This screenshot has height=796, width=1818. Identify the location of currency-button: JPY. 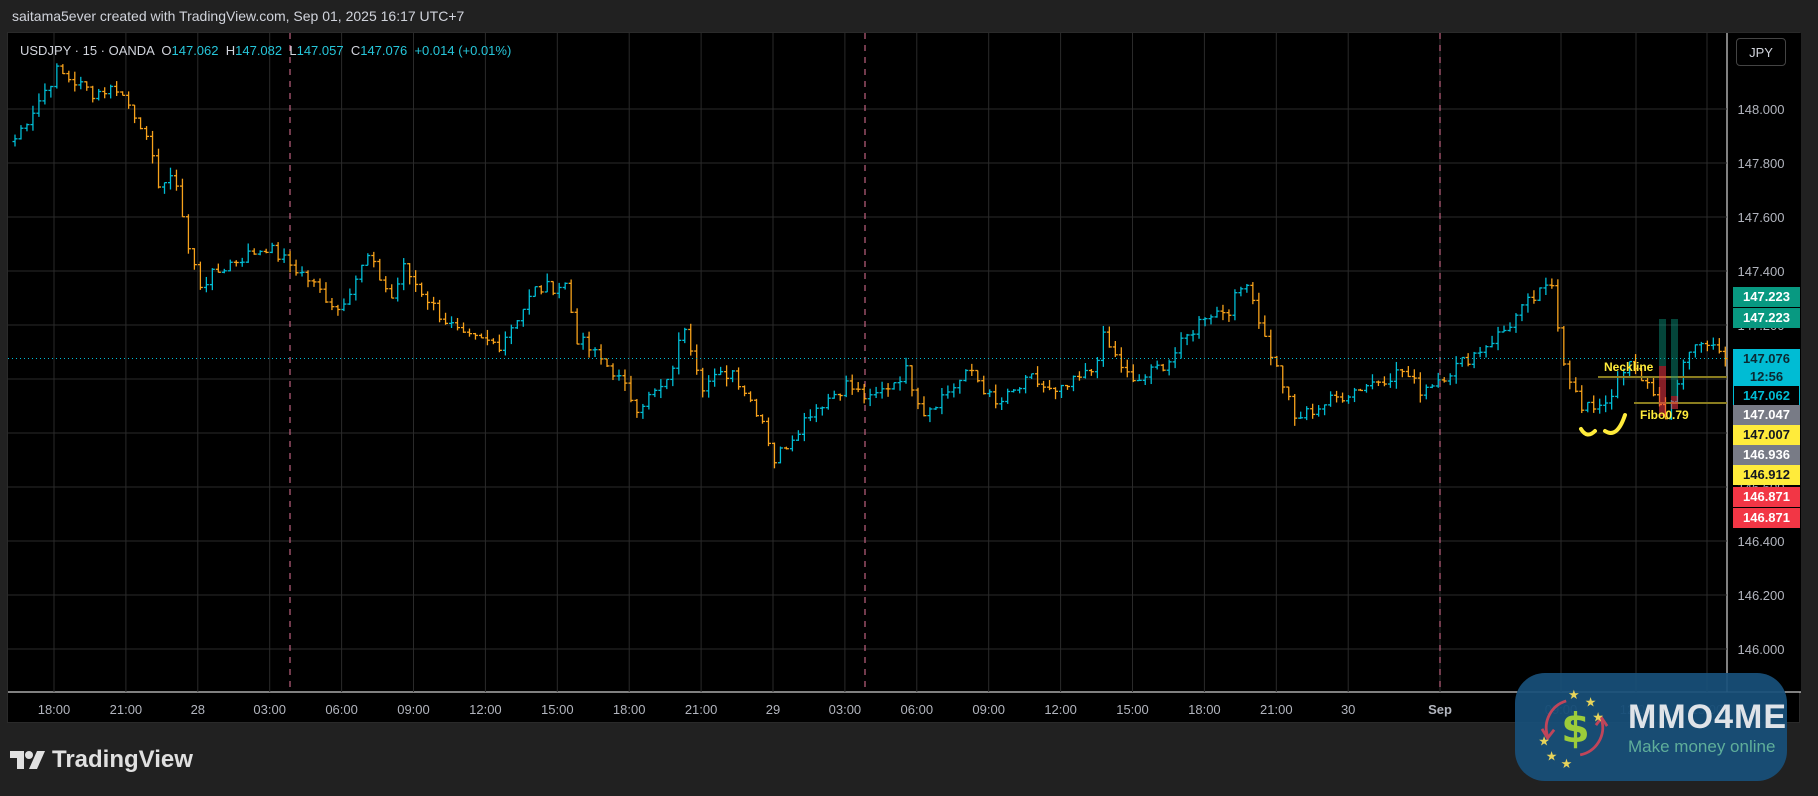
(1761, 52).